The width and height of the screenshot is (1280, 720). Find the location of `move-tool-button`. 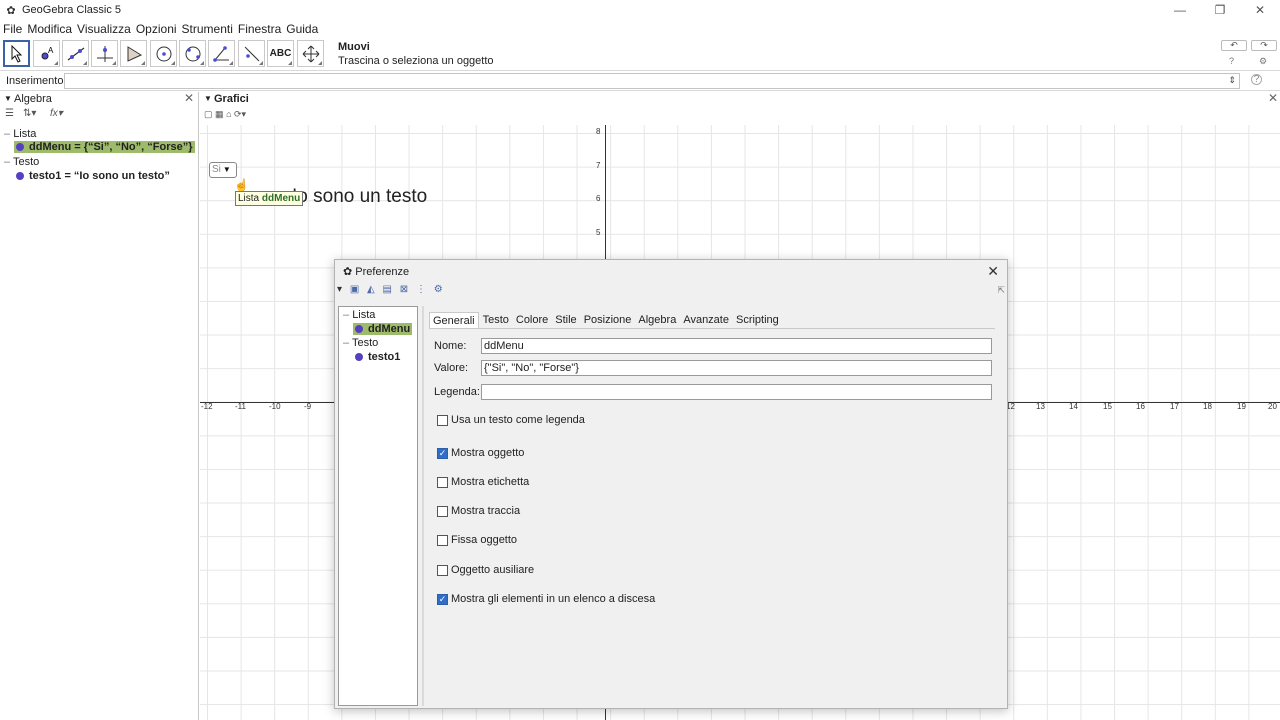

move-tool-button is located at coordinates (16, 53).